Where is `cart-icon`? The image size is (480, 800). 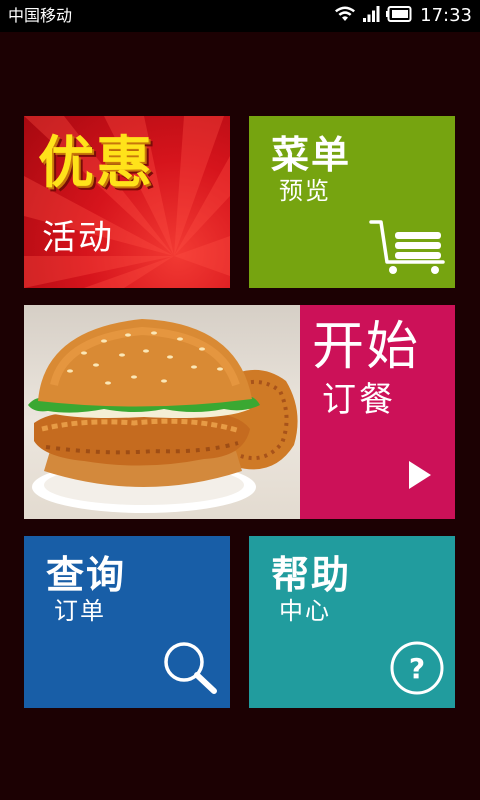 cart-icon is located at coordinates (407, 249).